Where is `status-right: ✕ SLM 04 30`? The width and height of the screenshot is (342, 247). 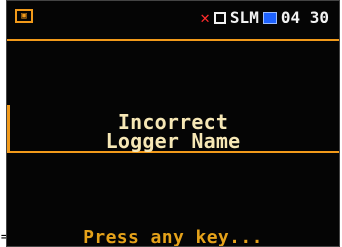
status-right: ✕ SLM 04 30 is located at coordinates (264, 18).